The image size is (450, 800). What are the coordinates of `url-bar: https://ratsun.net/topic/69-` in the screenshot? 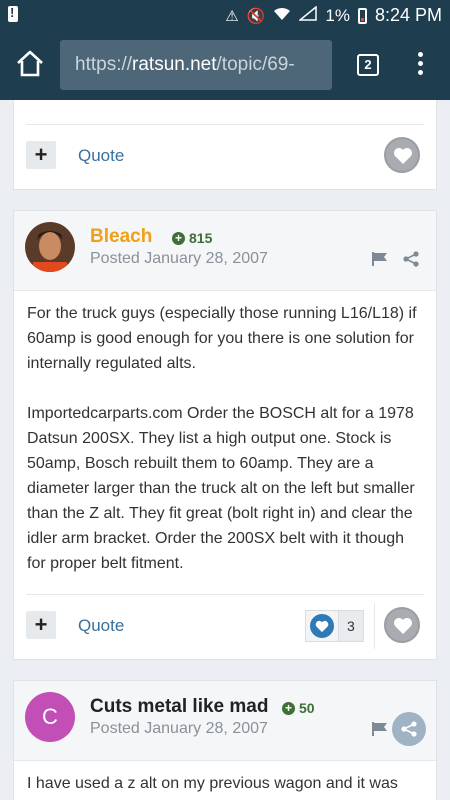 It's located at (196, 65).